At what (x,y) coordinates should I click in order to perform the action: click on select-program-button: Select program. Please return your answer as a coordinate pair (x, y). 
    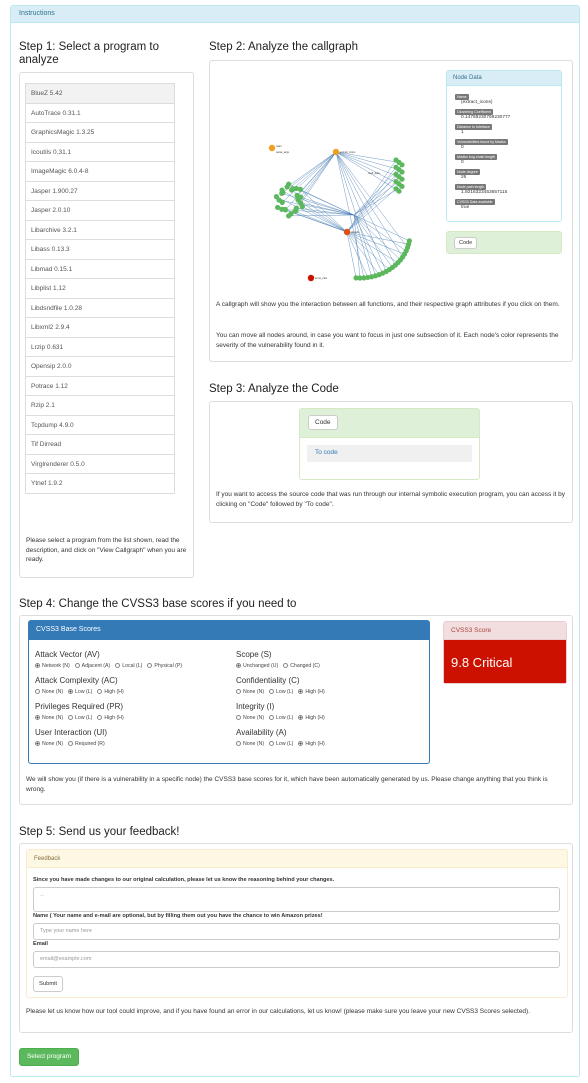
    Looking at the image, I should click on (49, 1057).